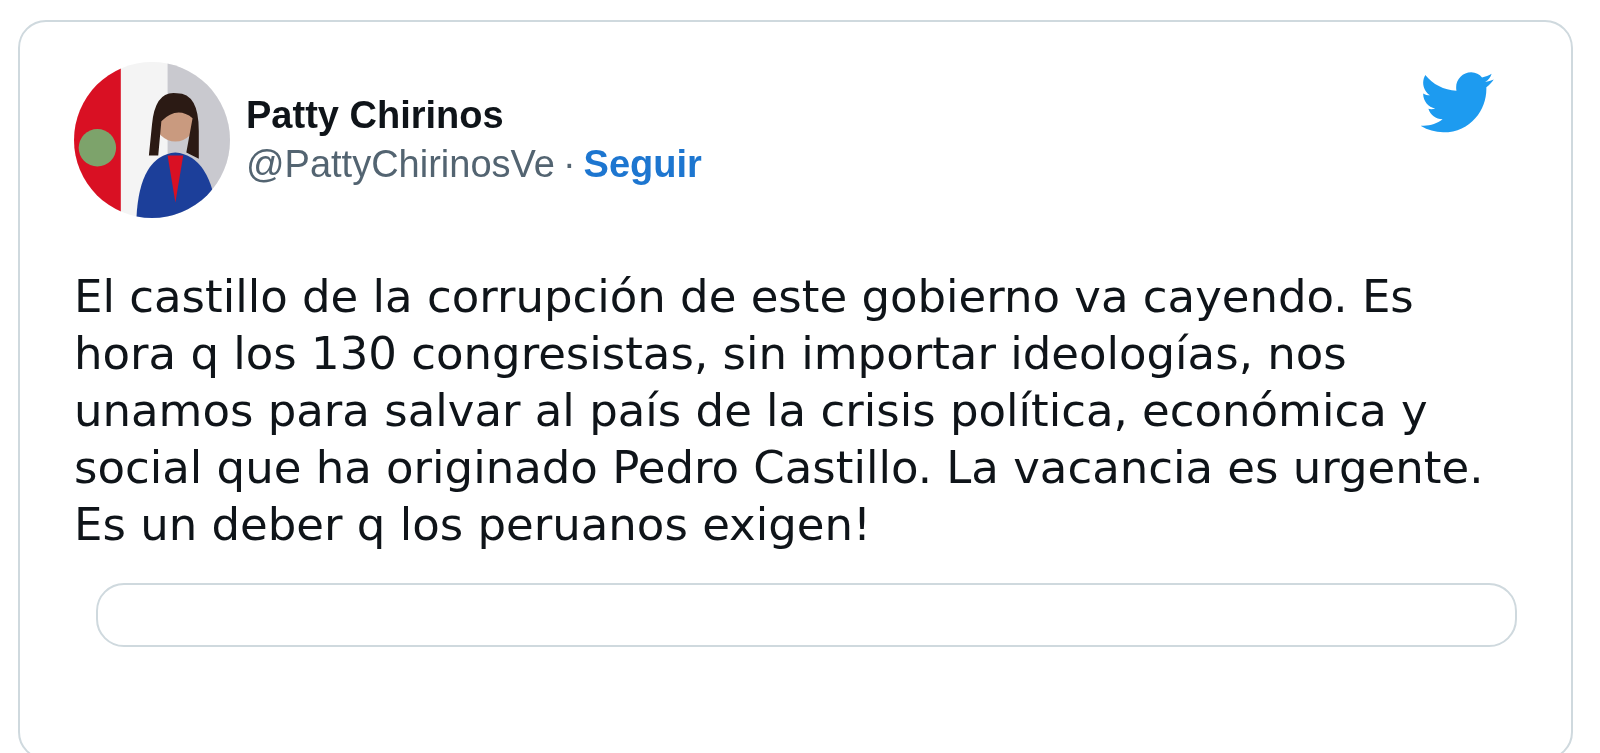 Image resolution: width=1600 pixels, height=753 pixels. Describe the element at coordinates (1458, 103) in the screenshot. I see `bird-logo-icon` at that location.